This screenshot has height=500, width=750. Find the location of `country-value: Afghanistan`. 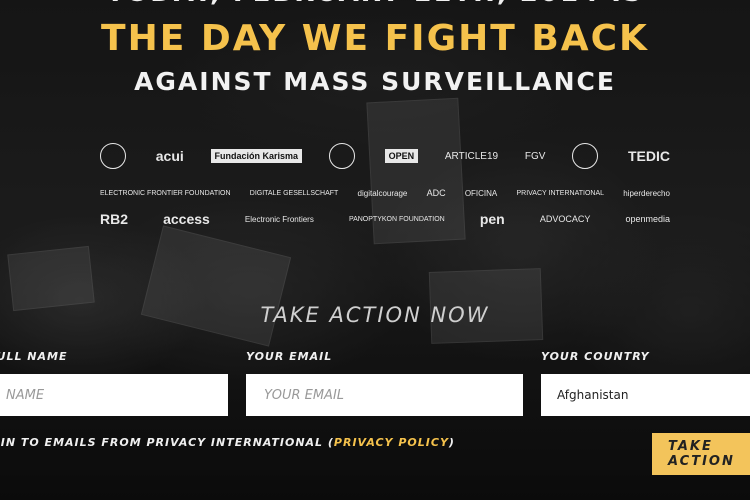

country-value: Afghanistan is located at coordinates (593, 395).